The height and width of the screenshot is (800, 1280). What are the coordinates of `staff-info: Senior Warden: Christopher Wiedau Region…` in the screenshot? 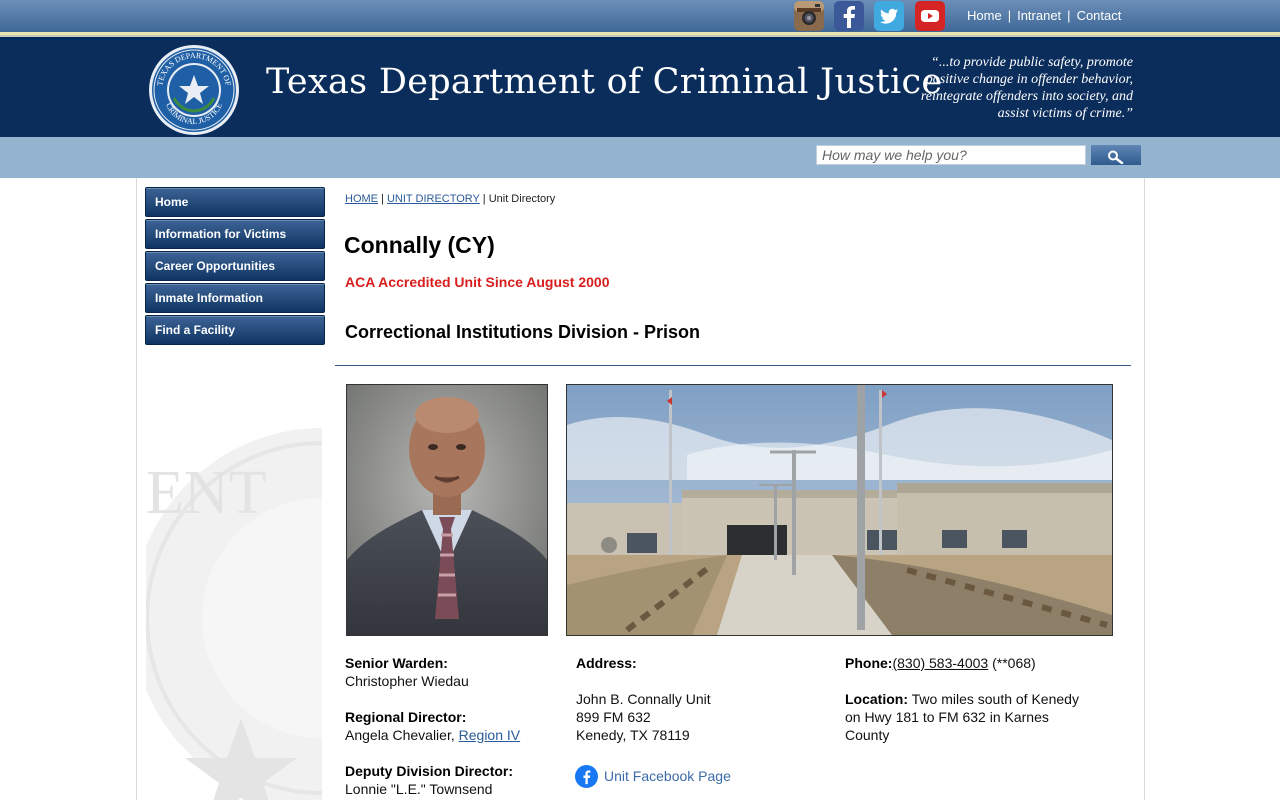 It's located at (432, 726).